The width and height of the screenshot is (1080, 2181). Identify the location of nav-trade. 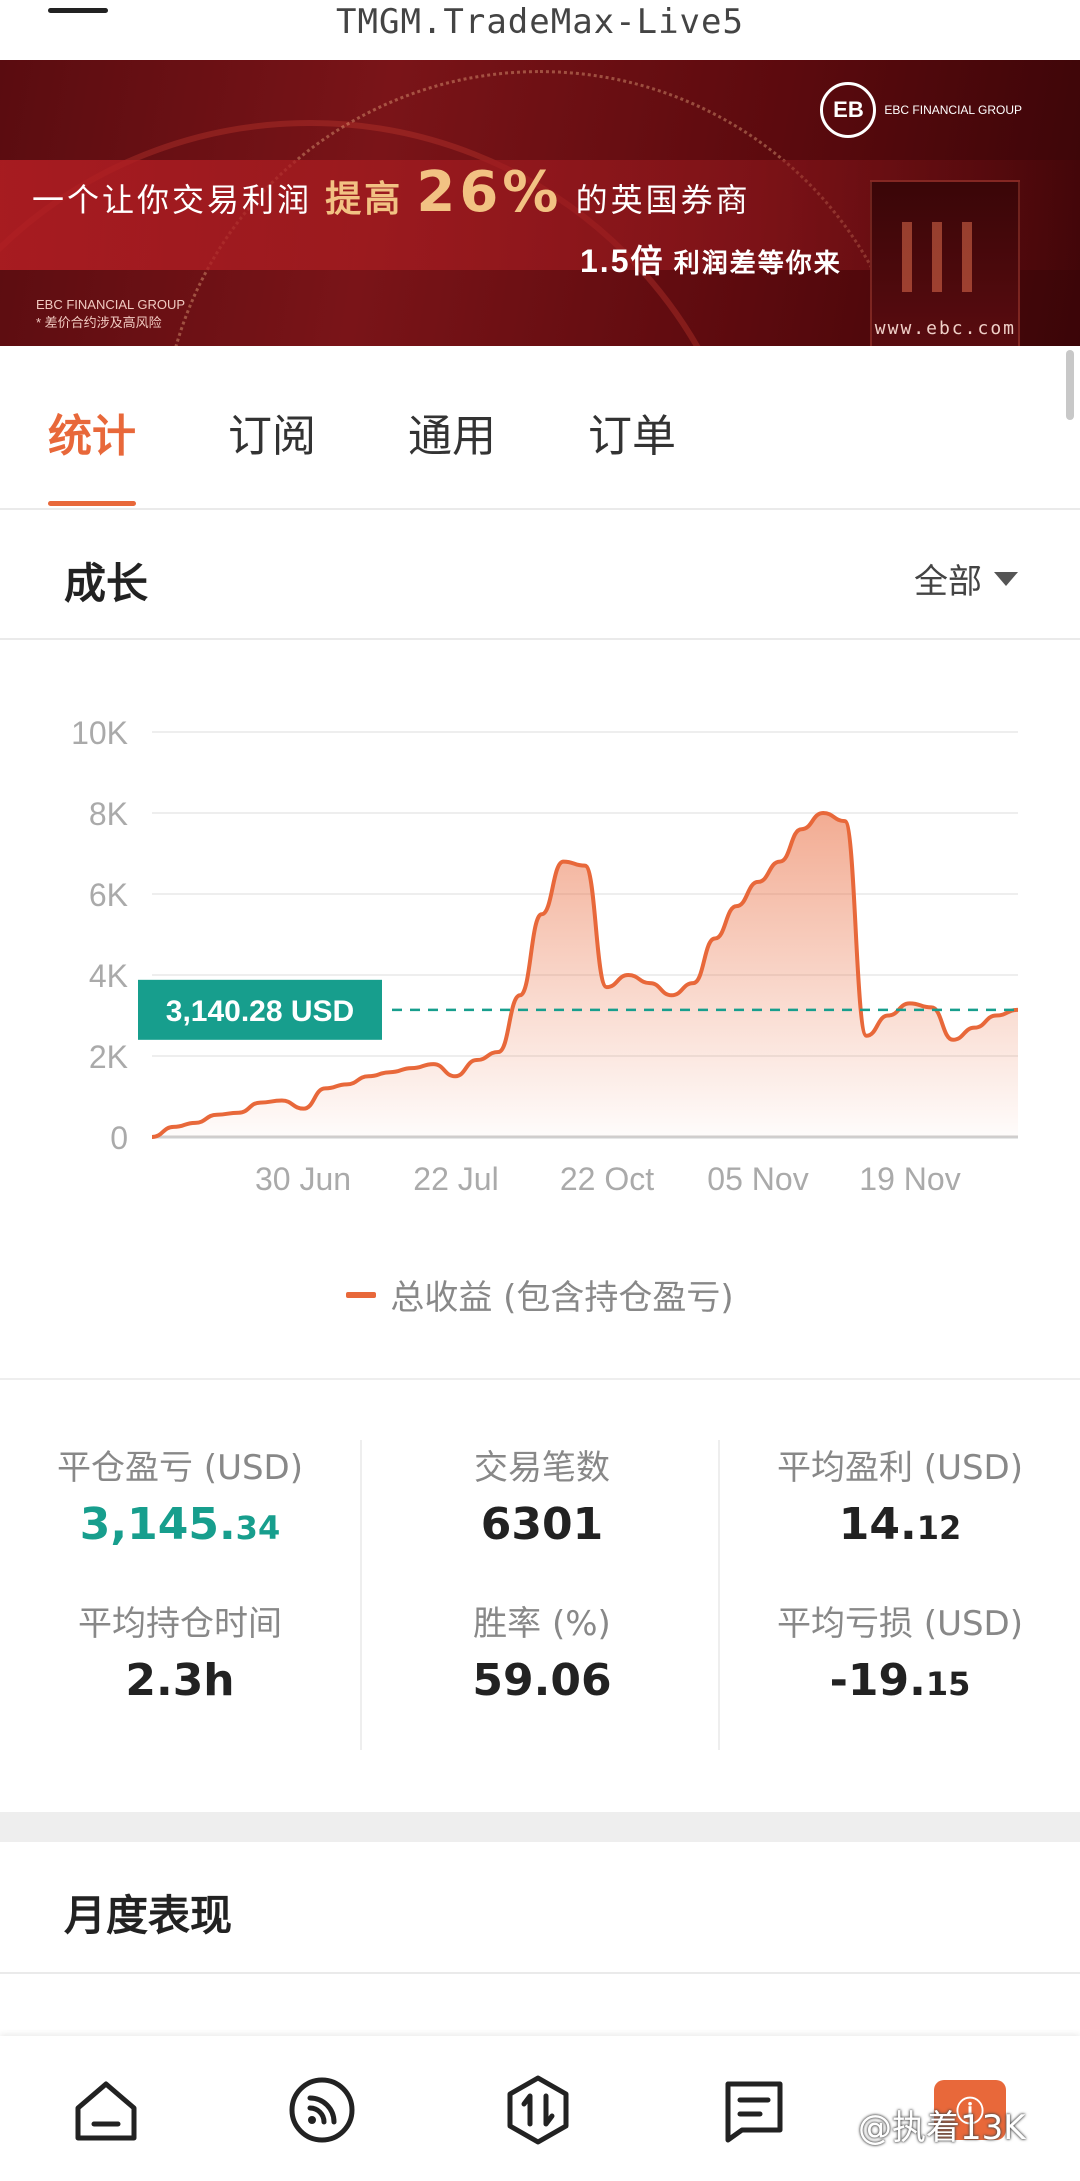
(538, 2110).